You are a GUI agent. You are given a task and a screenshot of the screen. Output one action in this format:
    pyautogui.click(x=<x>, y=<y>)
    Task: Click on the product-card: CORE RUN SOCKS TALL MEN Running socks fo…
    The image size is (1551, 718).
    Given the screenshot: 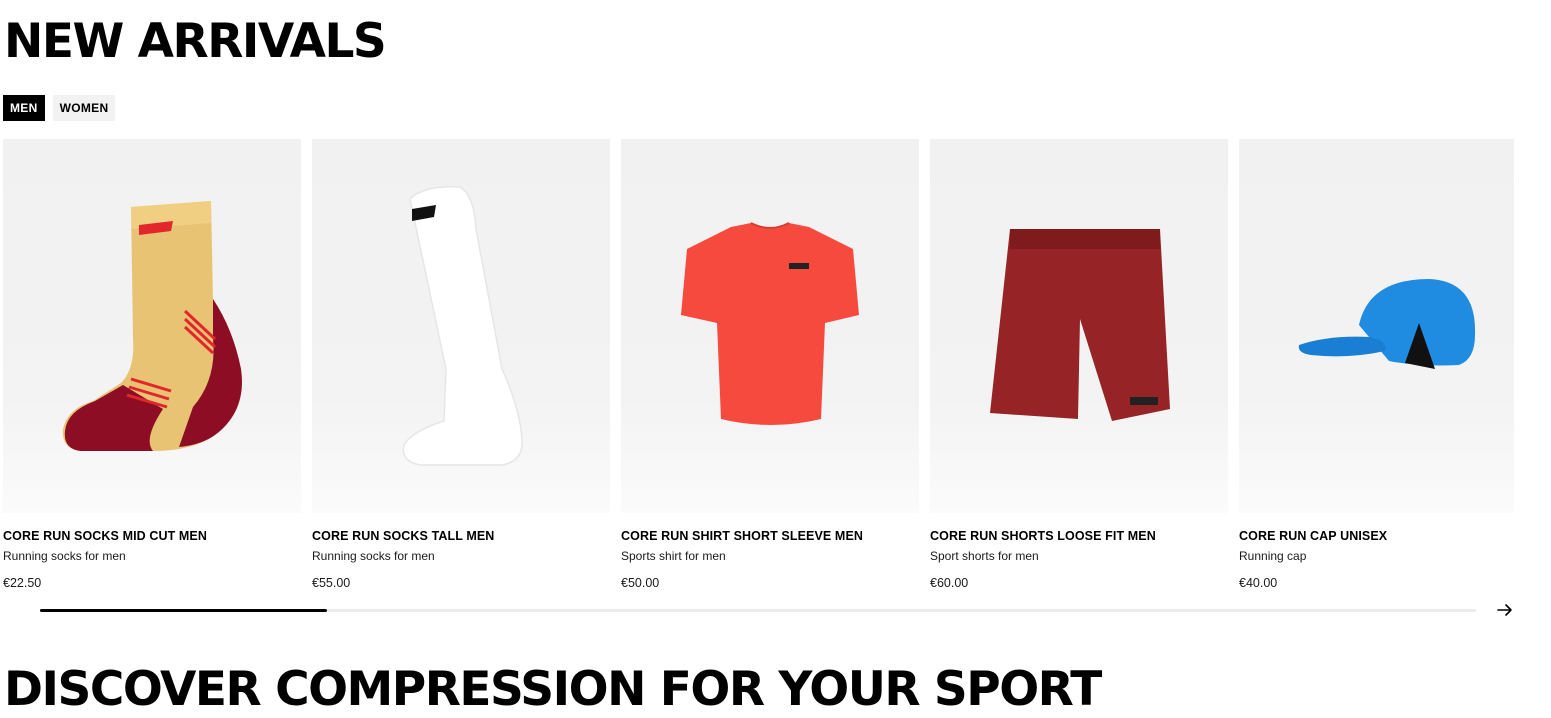 What is the action you would take?
    pyautogui.click(x=461, y=364)
    